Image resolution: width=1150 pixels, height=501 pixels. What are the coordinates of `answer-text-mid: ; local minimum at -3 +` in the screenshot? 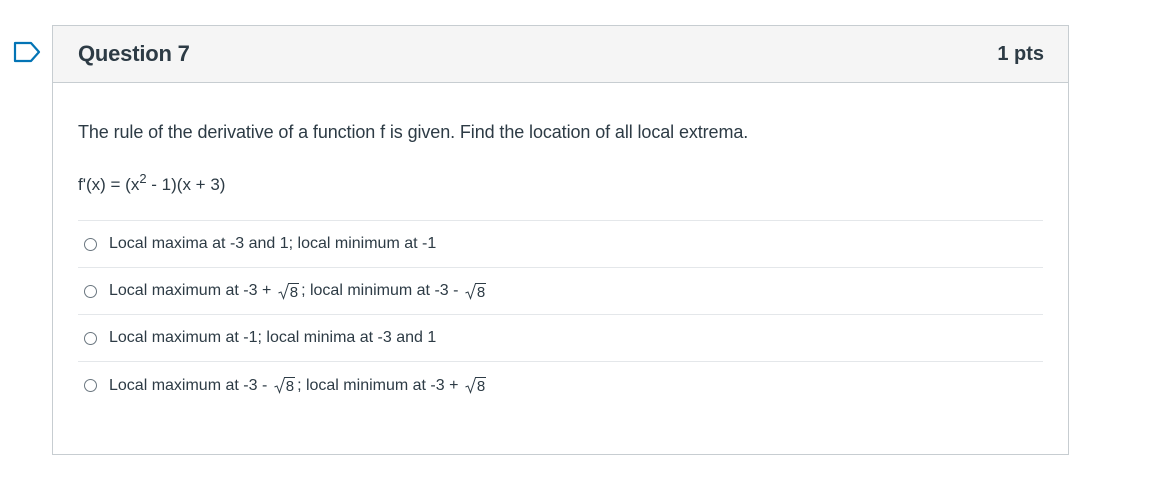 It's located at (380, 385).